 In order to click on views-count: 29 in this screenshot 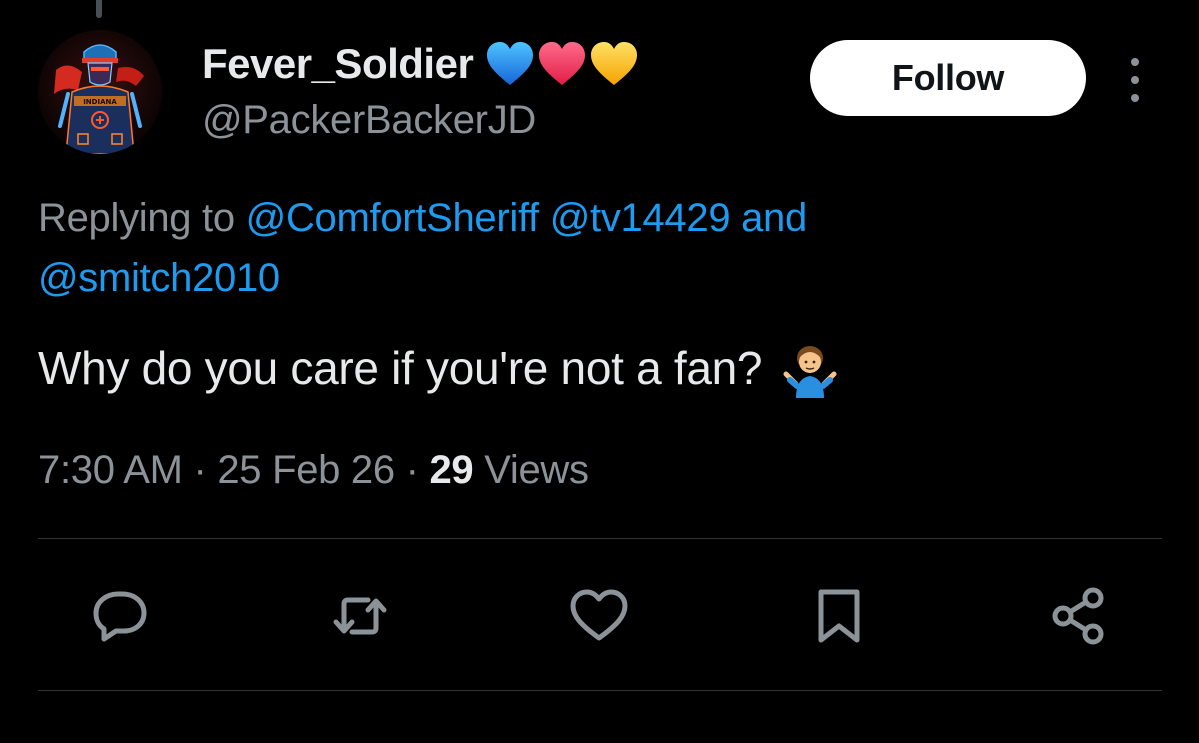, I will do `click(451, 470)`.